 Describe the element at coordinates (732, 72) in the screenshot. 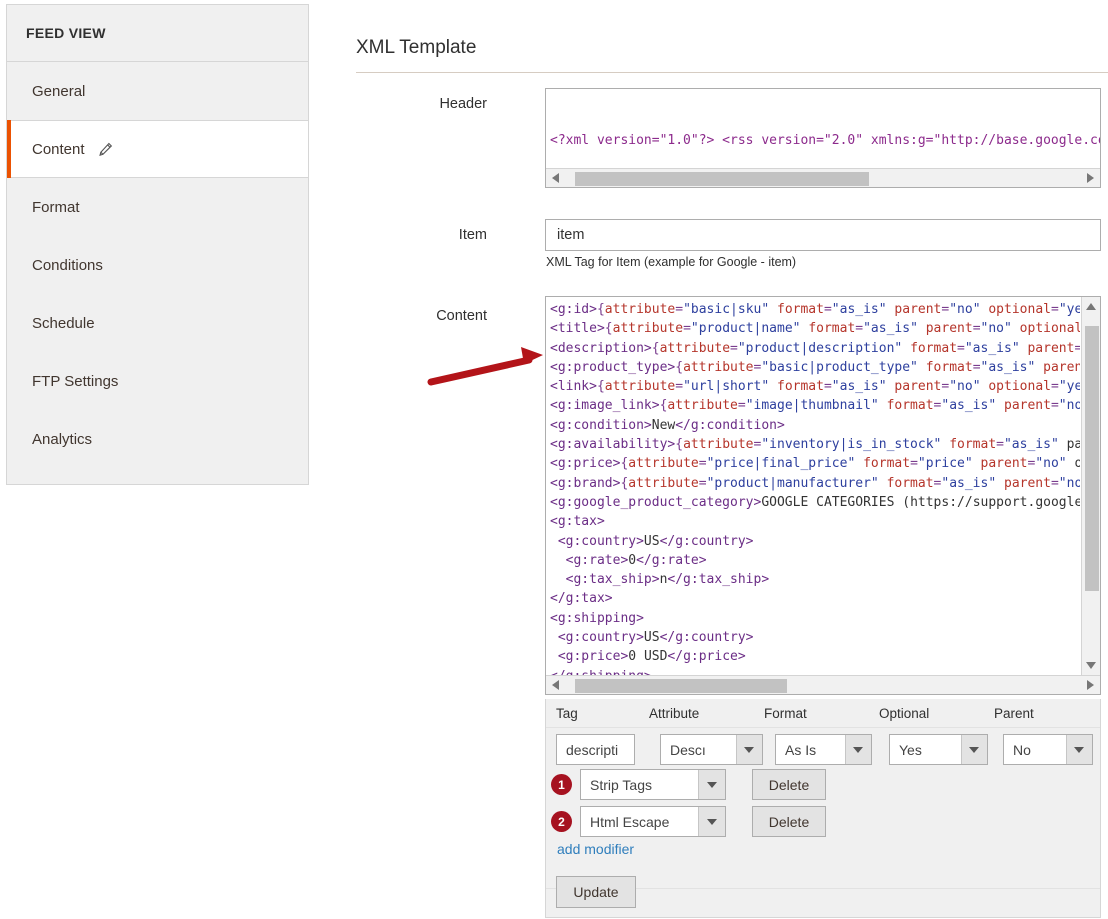

I see `title-divider` at that location.